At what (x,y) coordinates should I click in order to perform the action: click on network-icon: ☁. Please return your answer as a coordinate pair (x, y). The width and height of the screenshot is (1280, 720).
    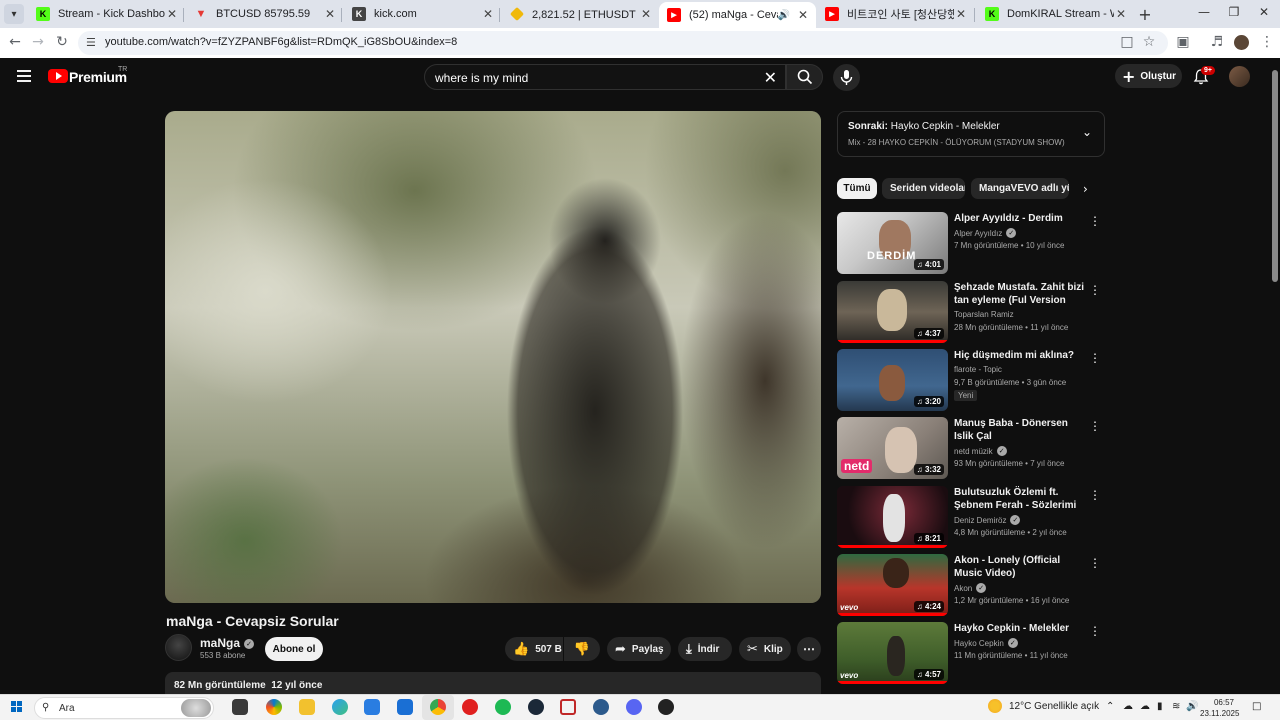
    Looking at the image, I should click on (1145, 706).